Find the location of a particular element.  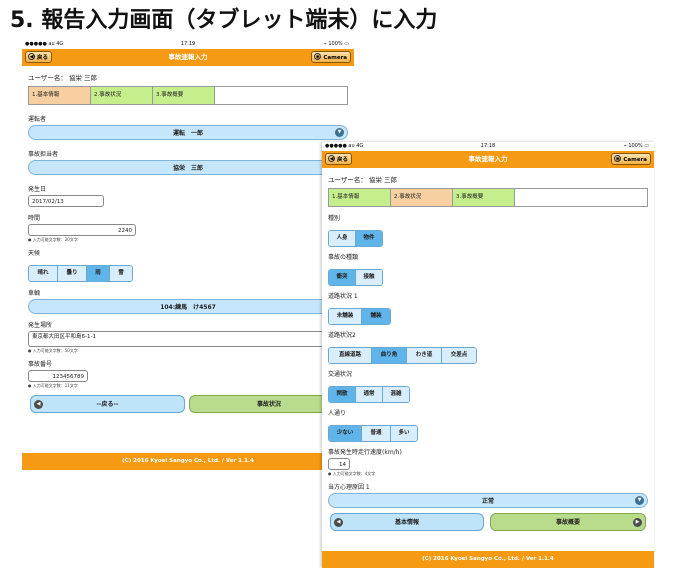

time-note: ● 入力可能文字数：20文字 is located at coordinates (53, 239).